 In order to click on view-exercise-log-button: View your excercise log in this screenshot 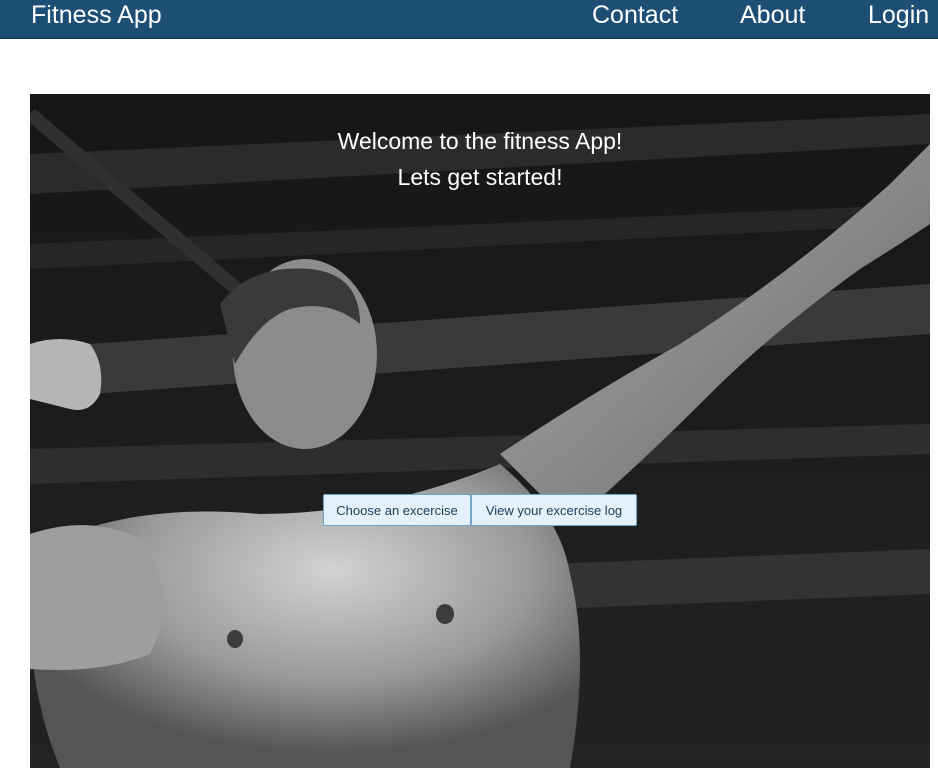, I will do `click(554, 510)`.